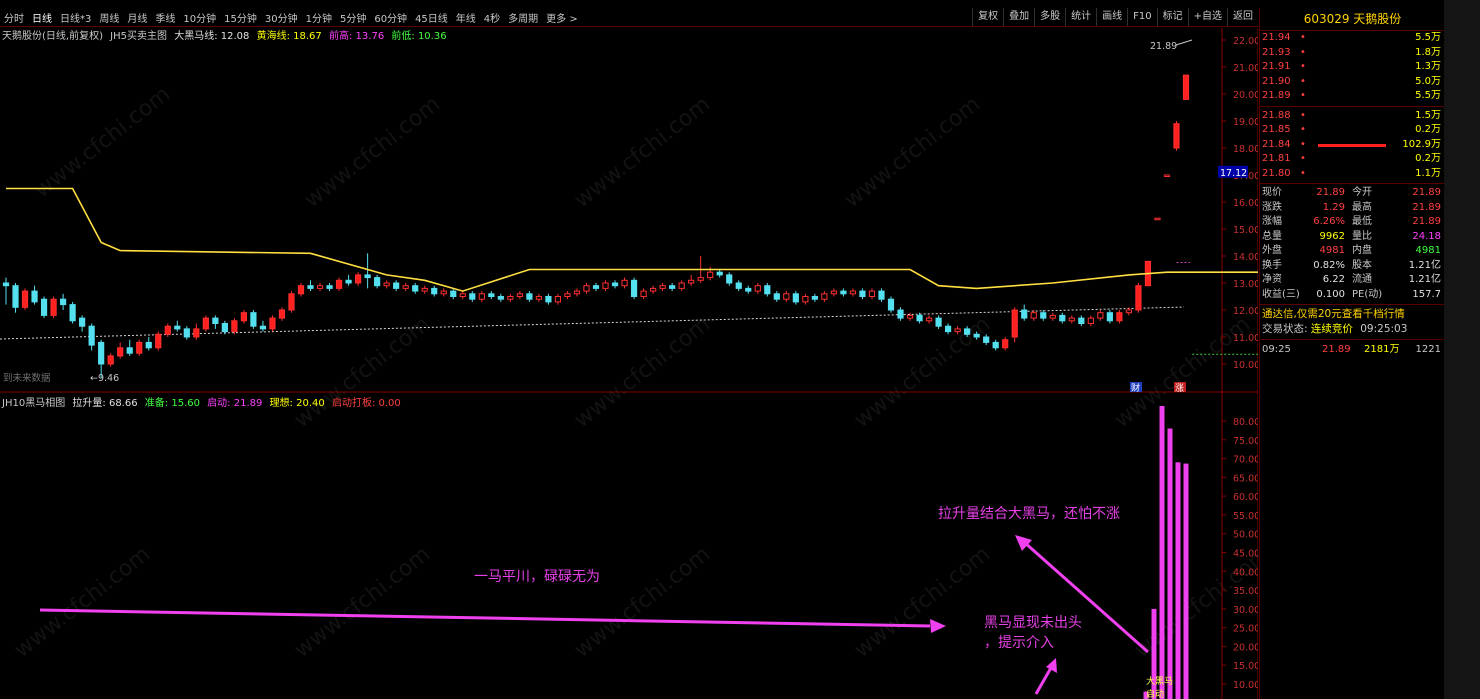 The height and width of the screenshot is (699, 1480). Describe the element at coordinates (1245, 311) in the screenshot. I see `y-tick-label: 12.00` at that location.